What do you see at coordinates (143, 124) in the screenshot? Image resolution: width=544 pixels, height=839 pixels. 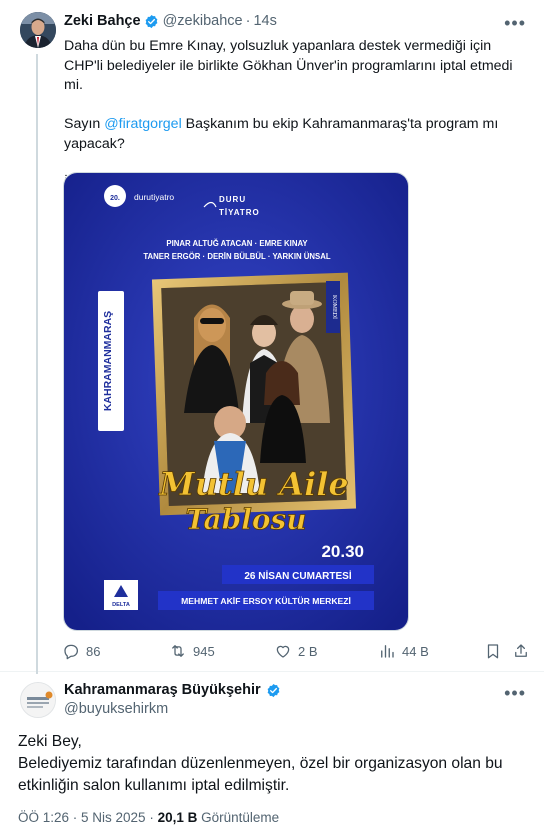 I see `mention-link: @firatgorgel` at bounding box center [143, 124].